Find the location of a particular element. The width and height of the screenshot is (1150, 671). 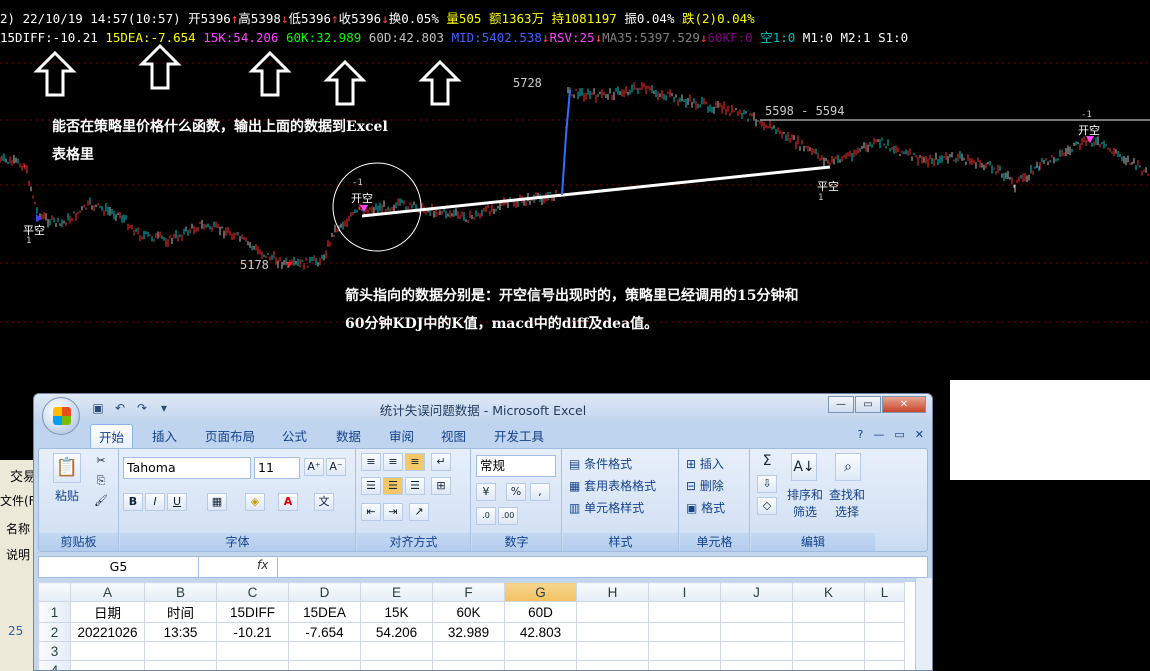

cell-j3 is located at coordinates (756, 651).